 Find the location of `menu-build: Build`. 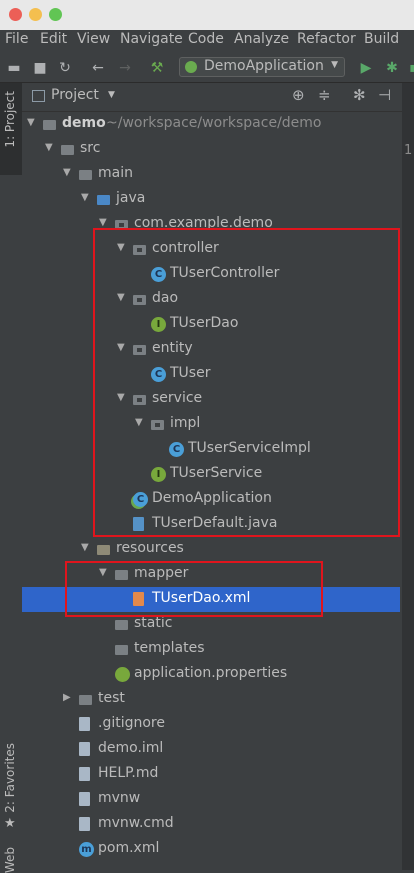

menu-build: Build is located at coordinates (381, 39).